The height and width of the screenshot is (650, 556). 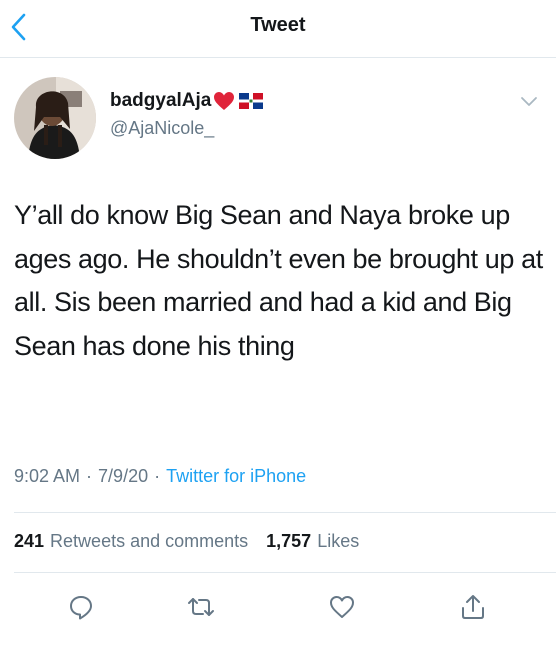 I want to click on reply-icon, so click(x=81, y=608).